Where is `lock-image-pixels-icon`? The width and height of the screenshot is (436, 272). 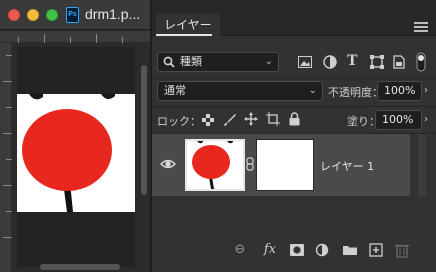
lock-image-pixels-icon is located at coordinates (229, 120).